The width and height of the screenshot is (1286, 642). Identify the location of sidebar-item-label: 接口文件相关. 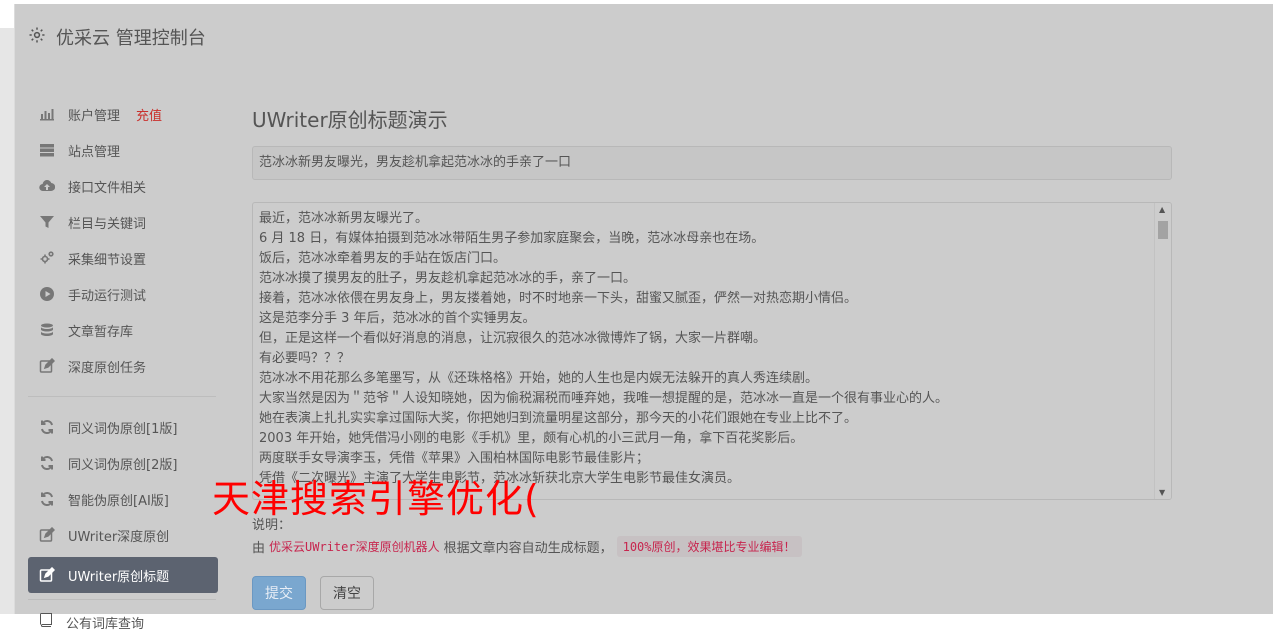
(107, 188).